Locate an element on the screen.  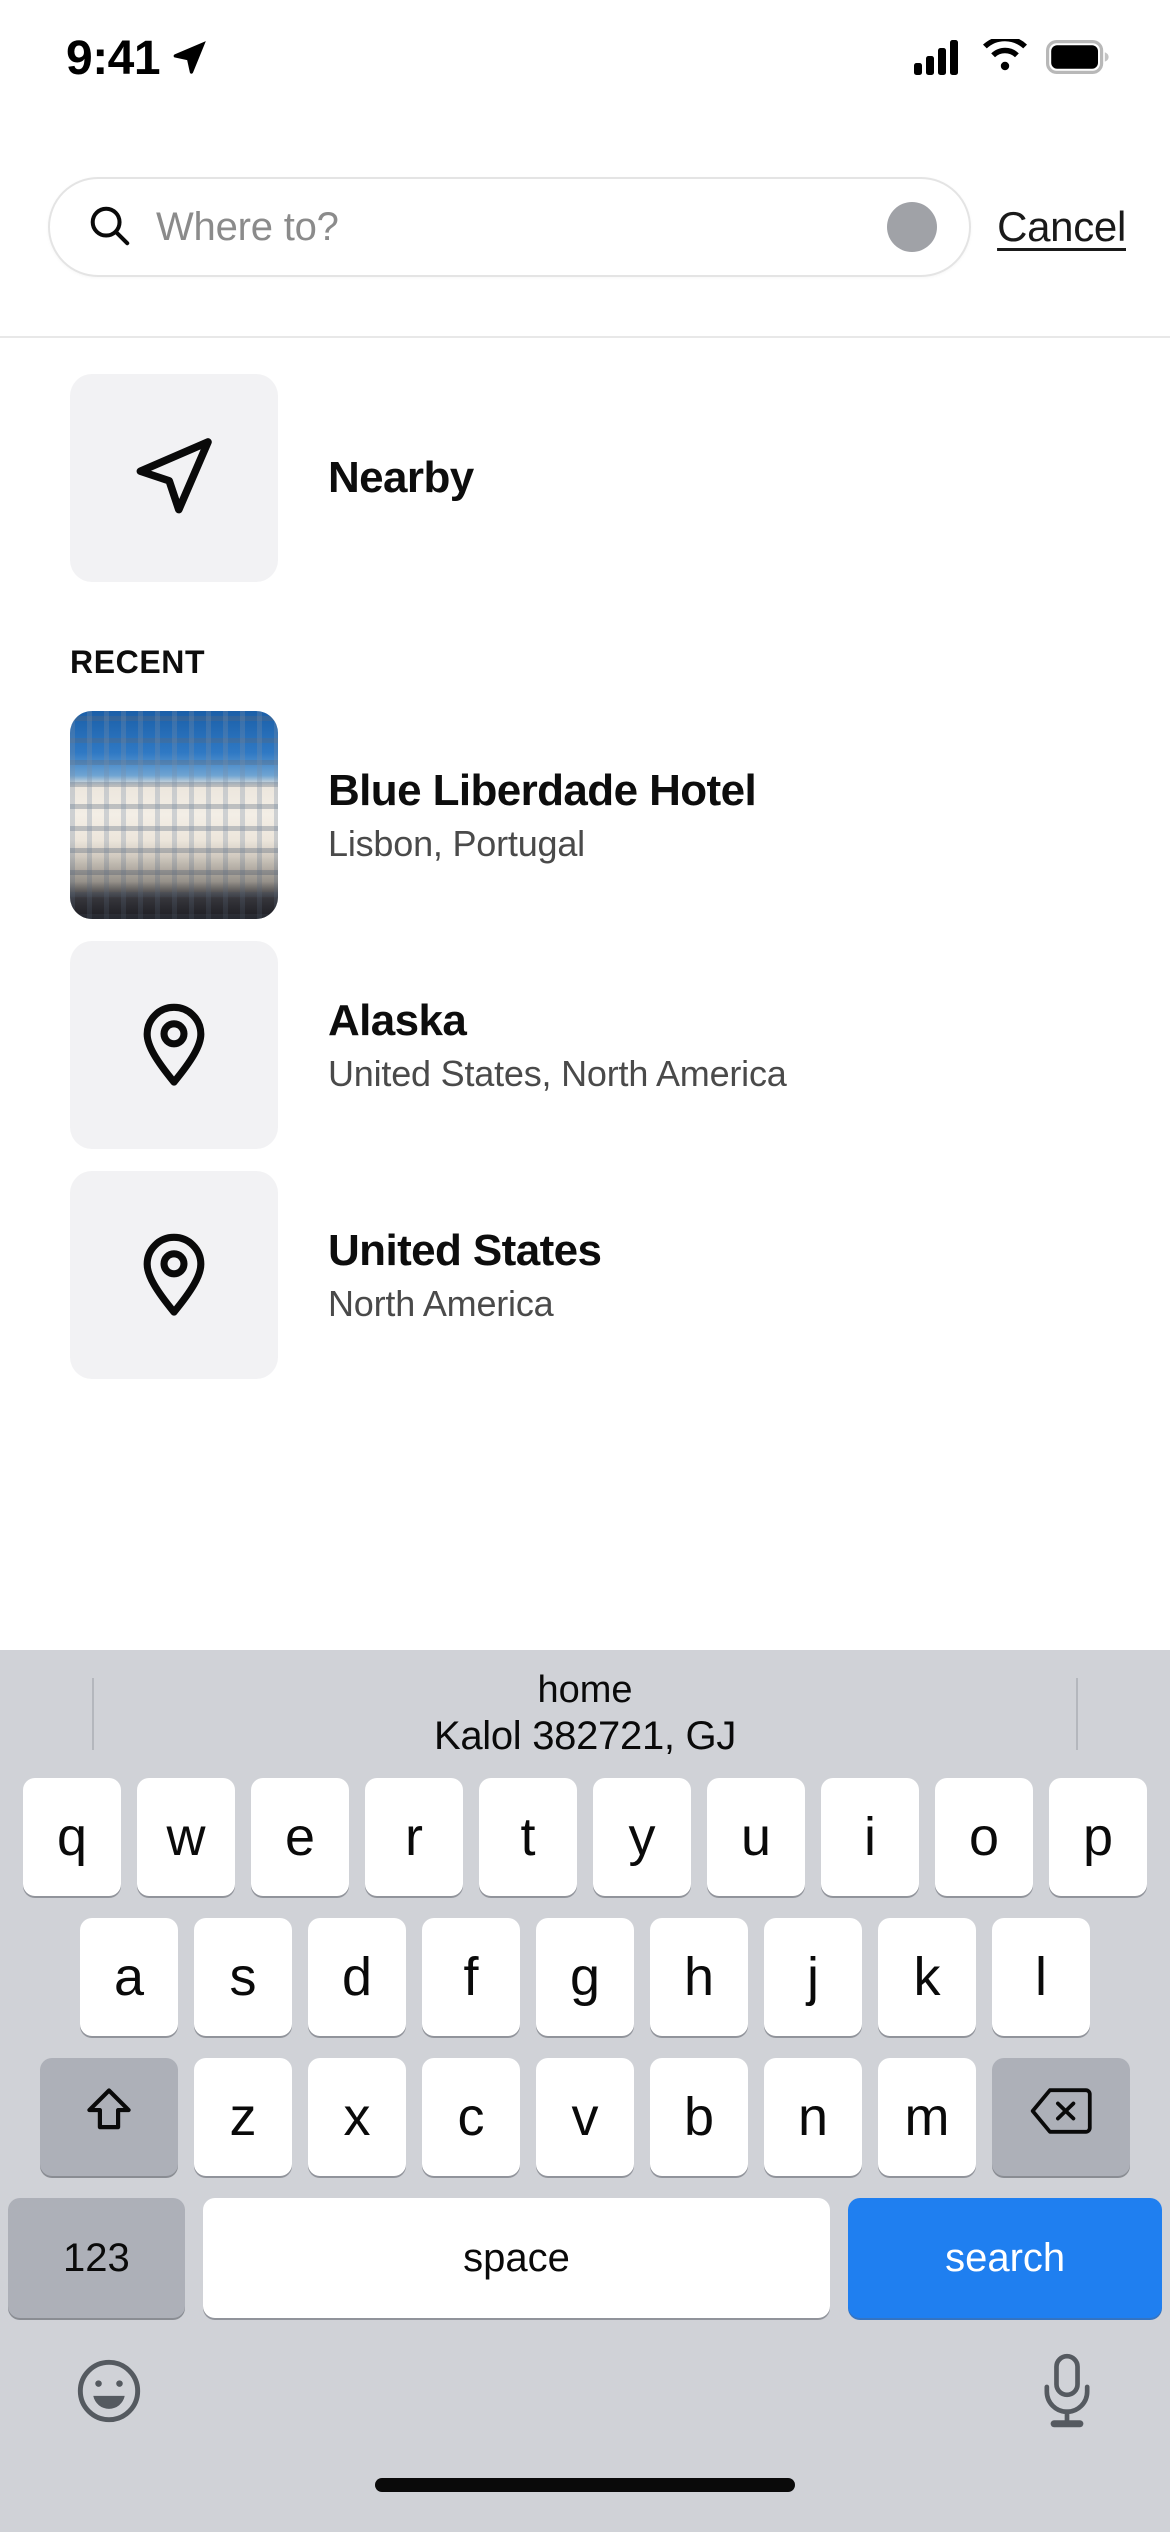
clear-circle-icon is located at coordinates (912, 227).